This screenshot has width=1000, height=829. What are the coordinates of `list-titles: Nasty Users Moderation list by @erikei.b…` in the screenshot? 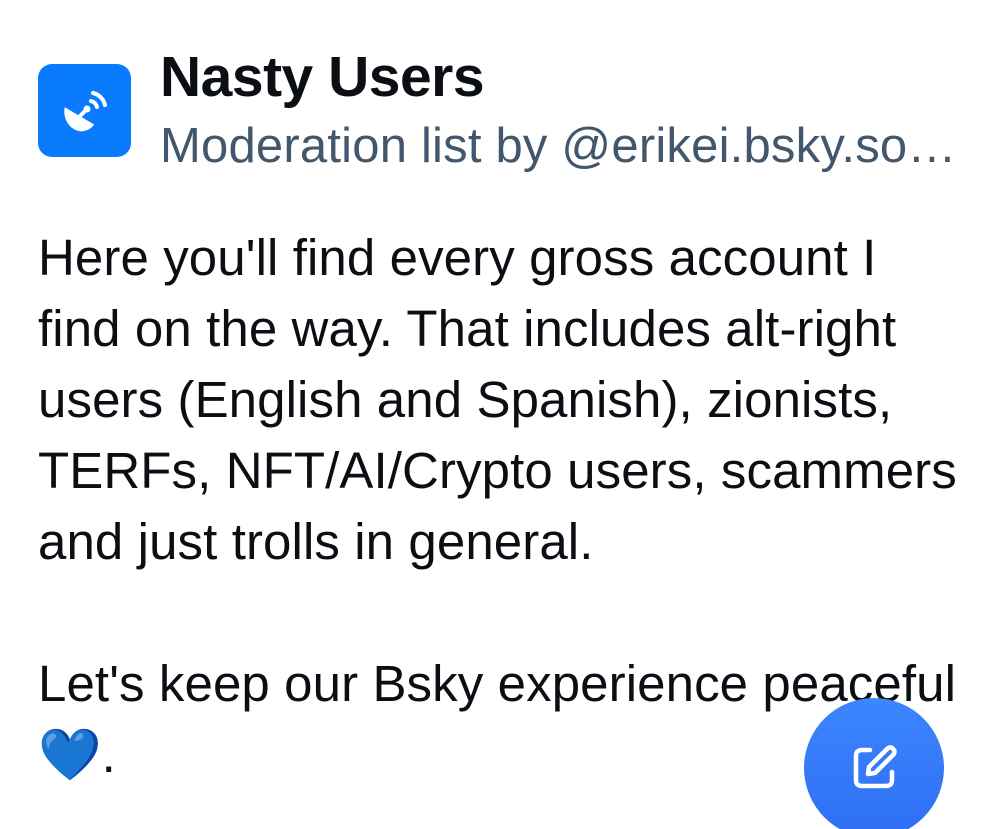 It's located at (565, 109).